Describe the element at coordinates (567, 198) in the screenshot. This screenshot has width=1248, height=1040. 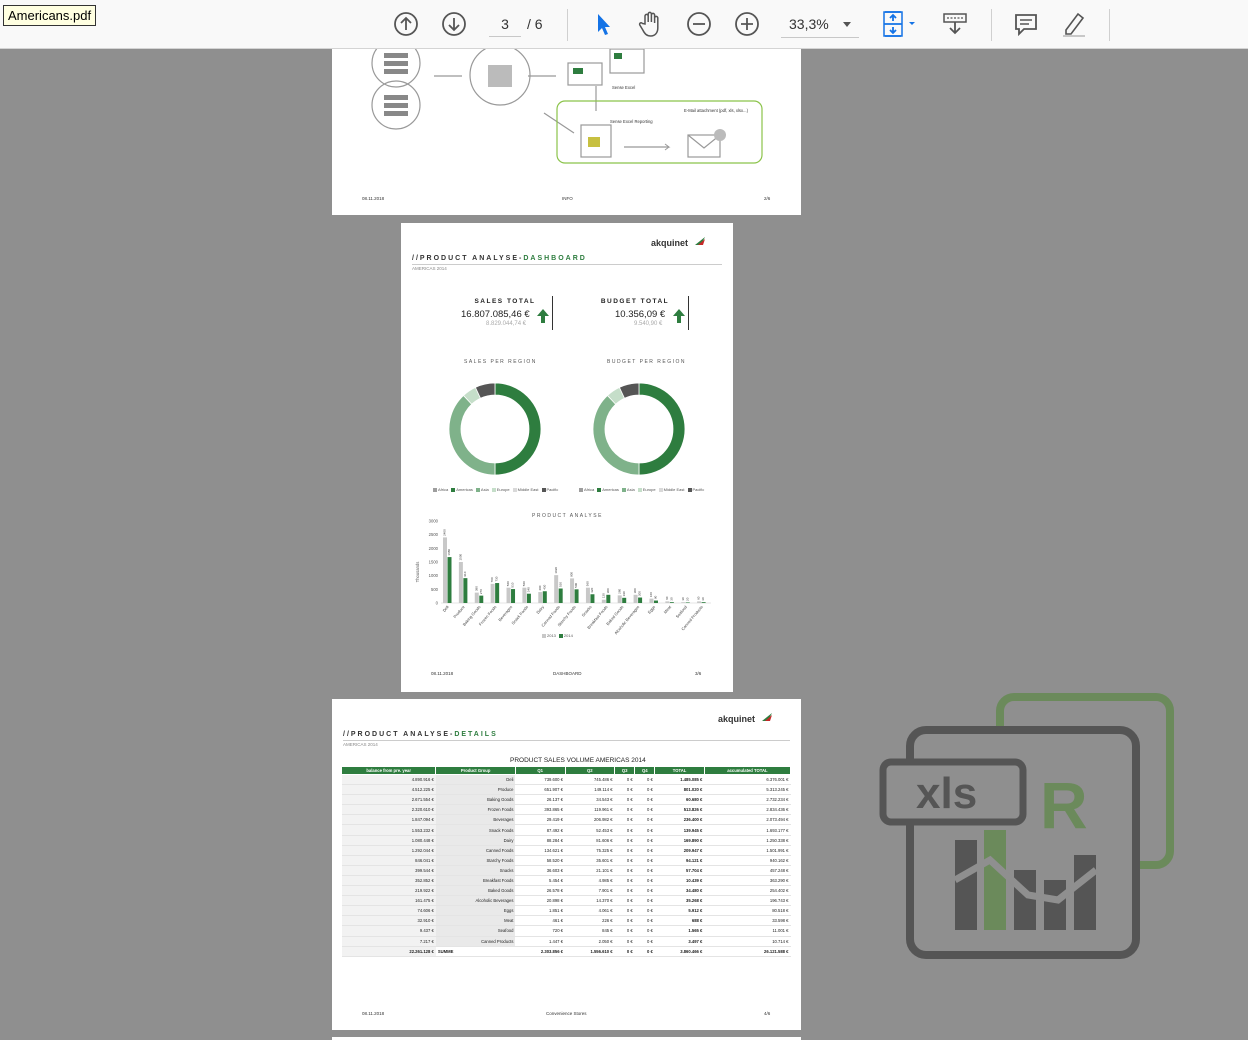
I see `footer-center: INFO` at that location.